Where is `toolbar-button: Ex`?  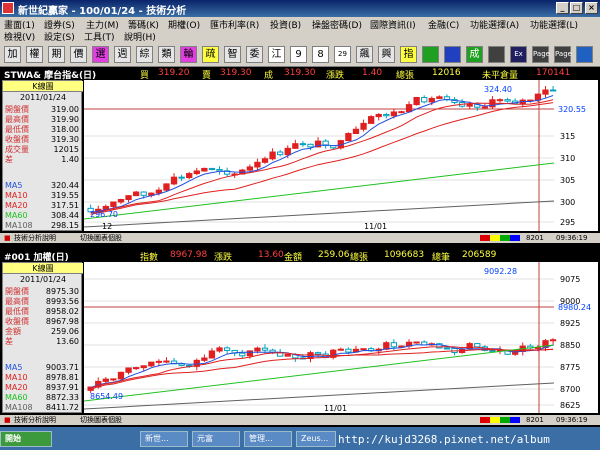 toolbar-button: Ex is located at coordinates (518, 54).